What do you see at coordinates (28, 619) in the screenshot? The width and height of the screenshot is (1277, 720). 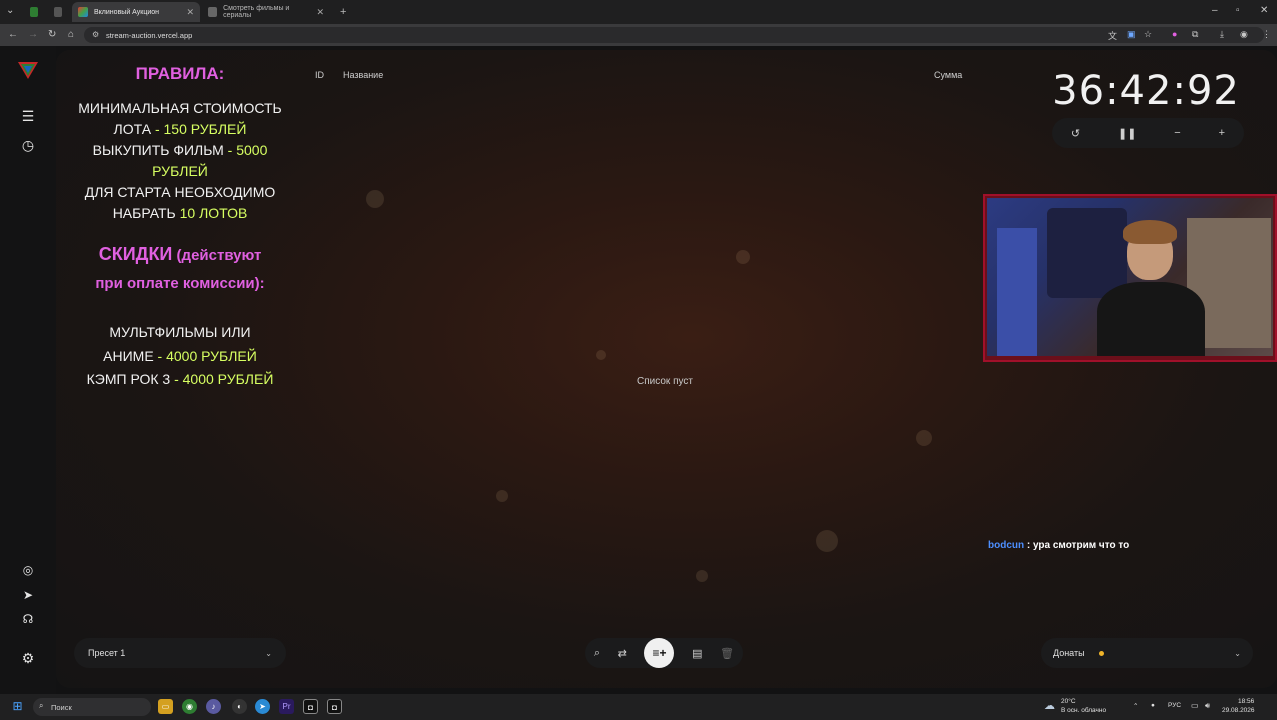 I see `github-icon: ☊` at bounding box center [28, 619].